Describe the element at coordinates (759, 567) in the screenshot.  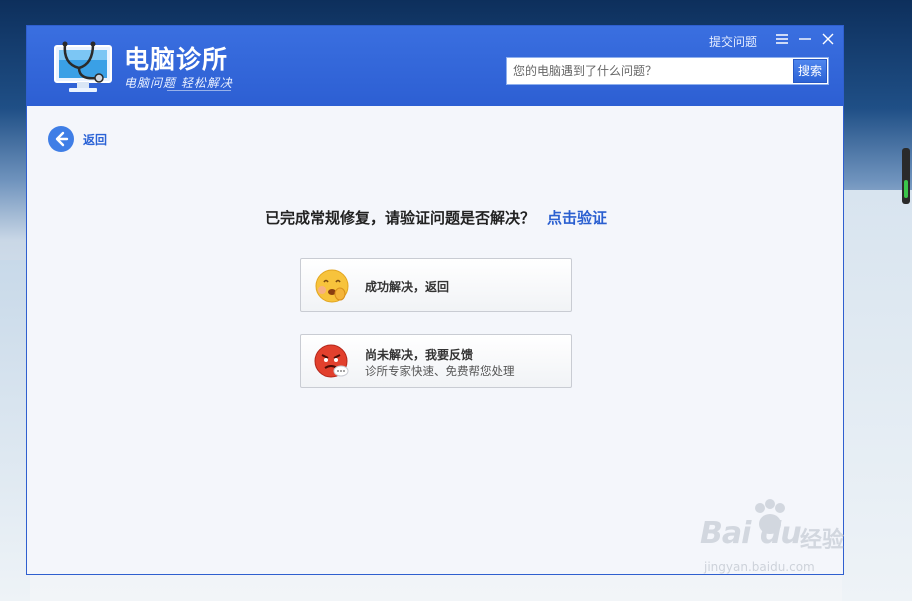
I see `watermark-url: jingyan.baidu.com` at that location.